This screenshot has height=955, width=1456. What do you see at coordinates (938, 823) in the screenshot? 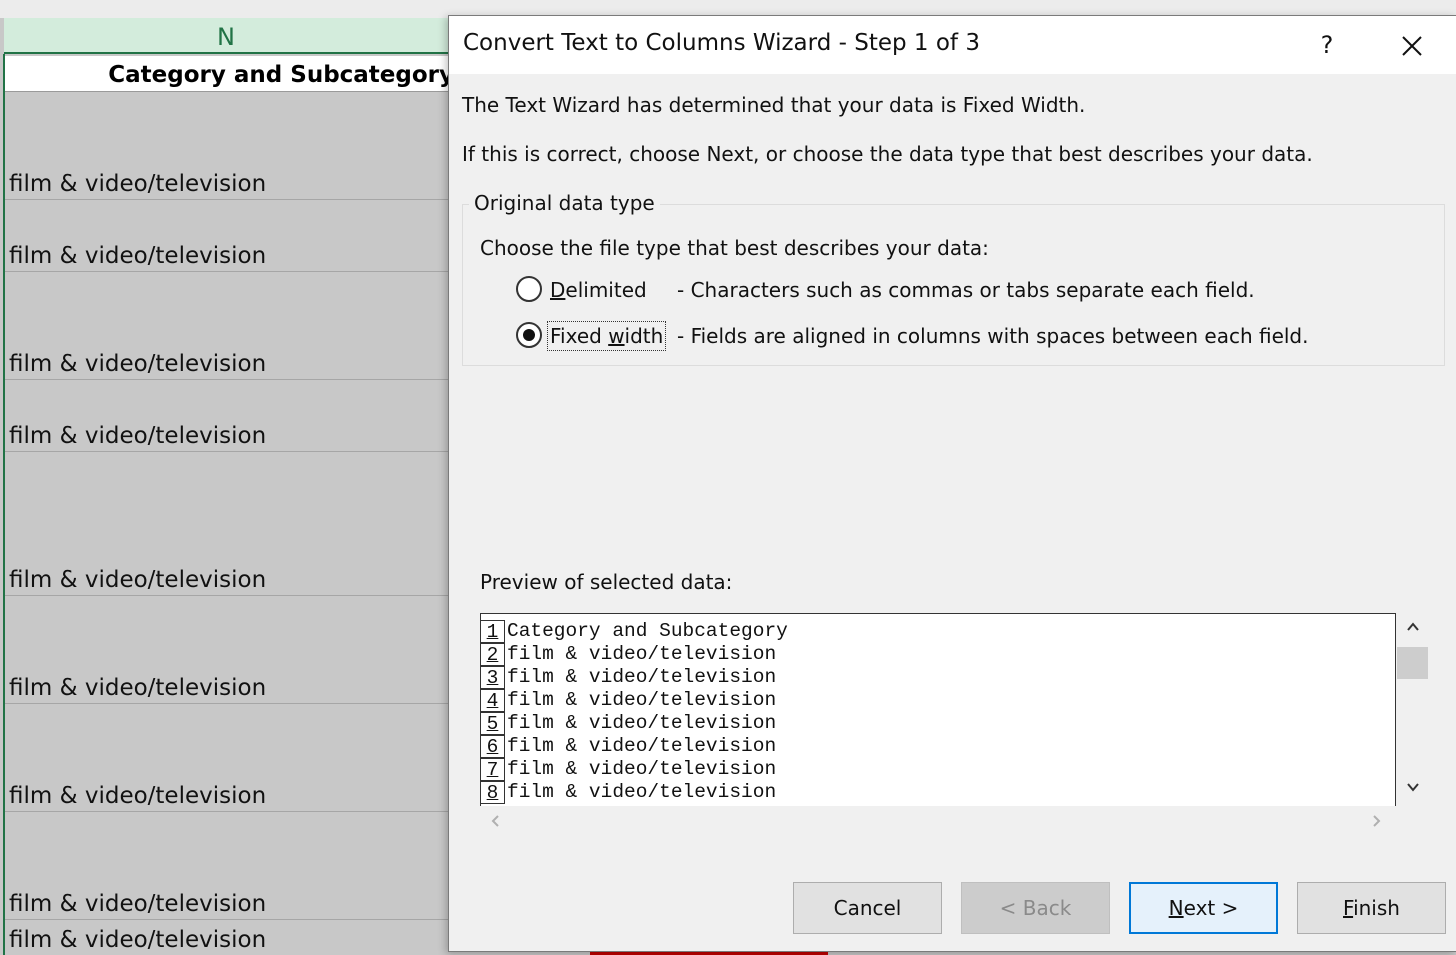
I see `preview-horizontal-scrollbar` at bounding box center [938, 823].